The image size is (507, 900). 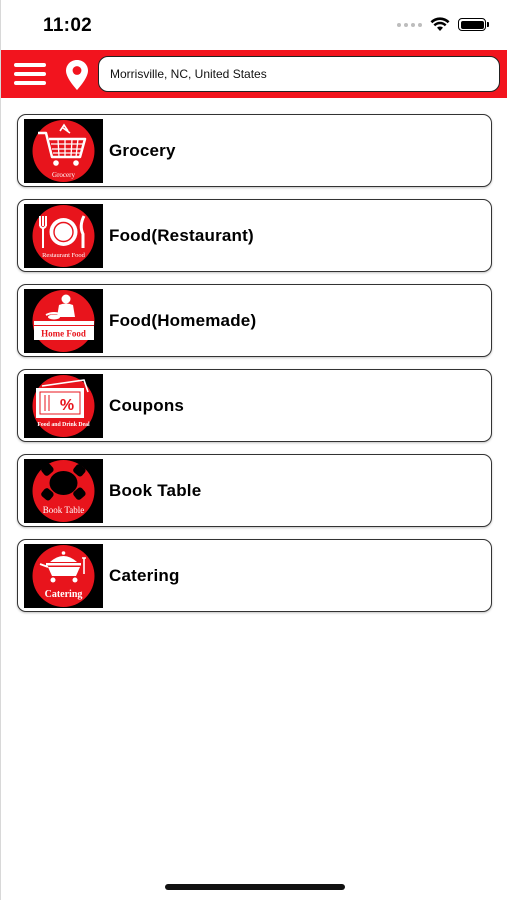 What do you see at coordinates (63, 576) in the screenshot?
I see `catering-cart-icon: Catering` at bounding box center [63, 576].